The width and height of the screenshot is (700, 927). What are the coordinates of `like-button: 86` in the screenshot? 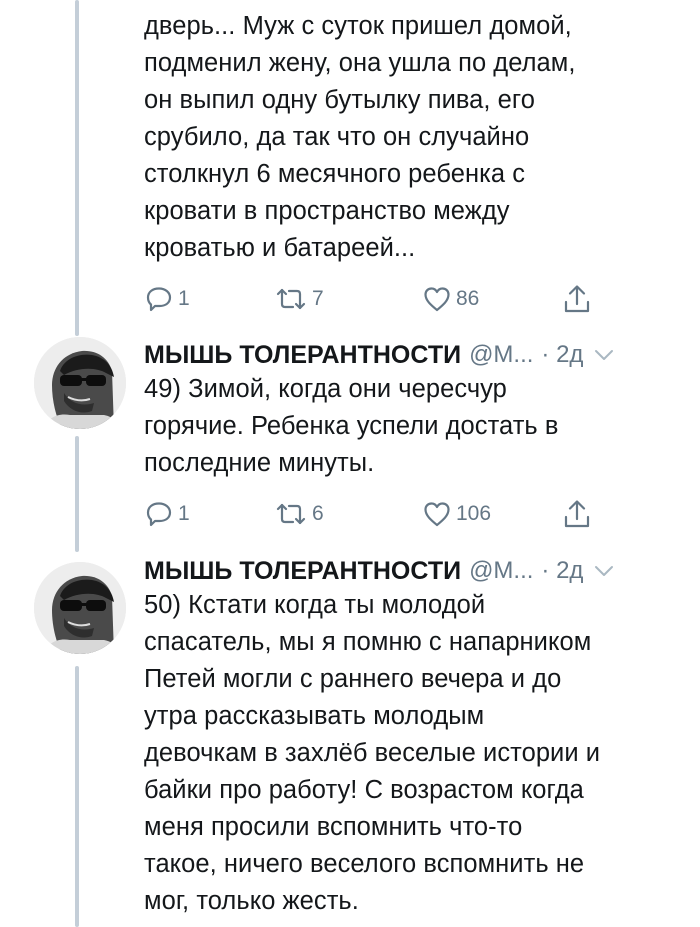 It's located at (450, 299).